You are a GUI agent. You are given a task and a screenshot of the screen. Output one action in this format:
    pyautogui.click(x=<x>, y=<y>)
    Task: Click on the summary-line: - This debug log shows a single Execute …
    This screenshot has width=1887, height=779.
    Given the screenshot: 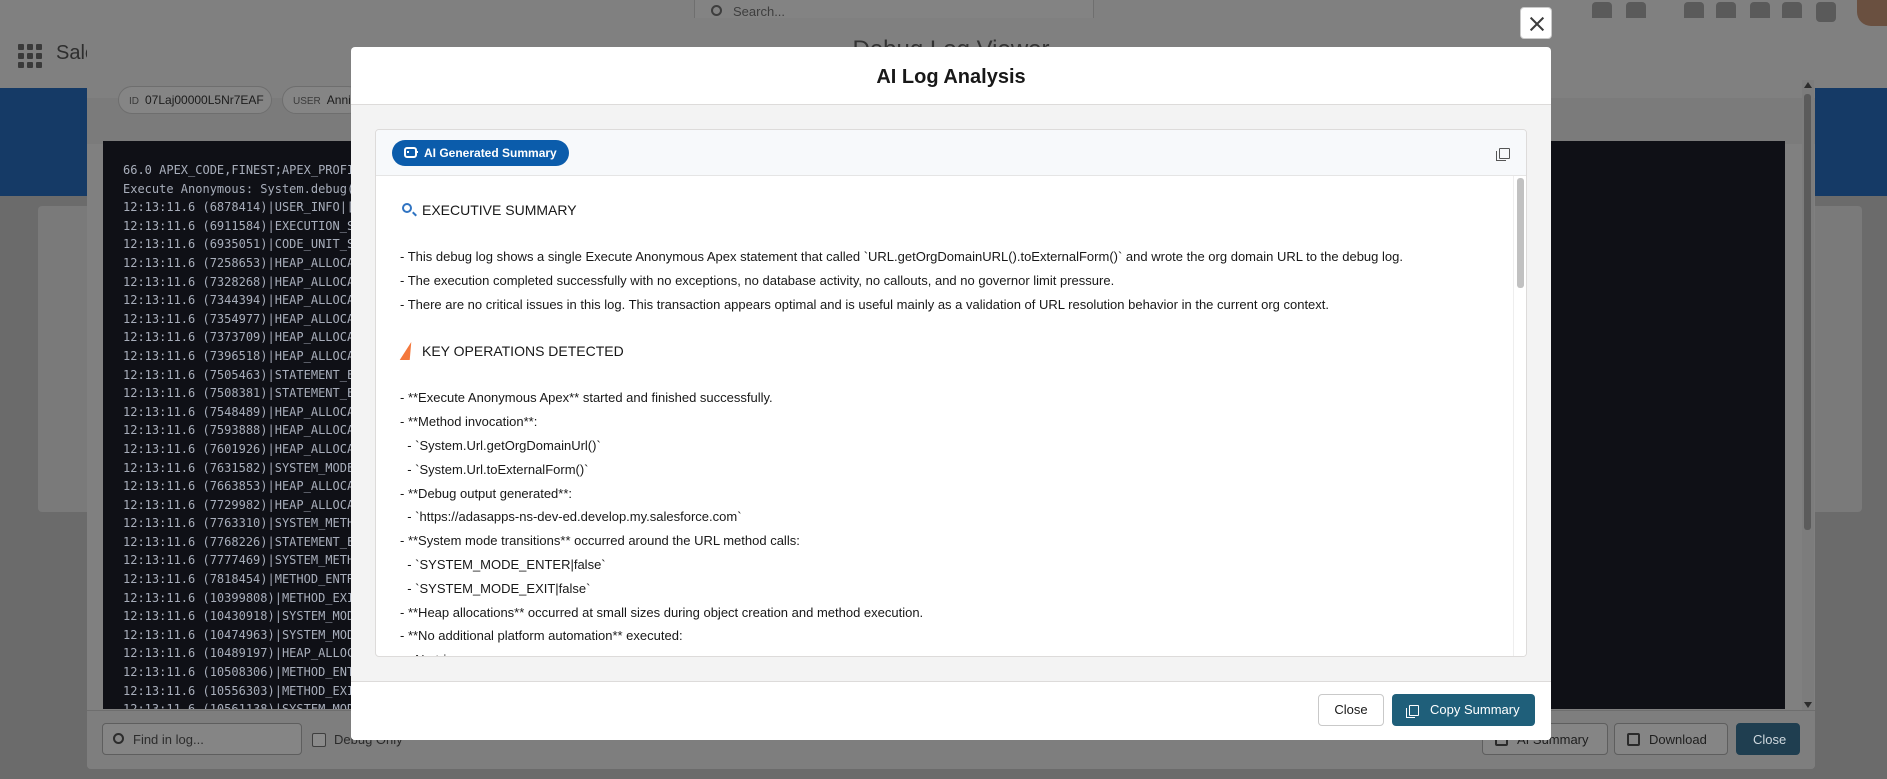 What is the action you would take?
    pyautogui.click(x=901, y=256)
    